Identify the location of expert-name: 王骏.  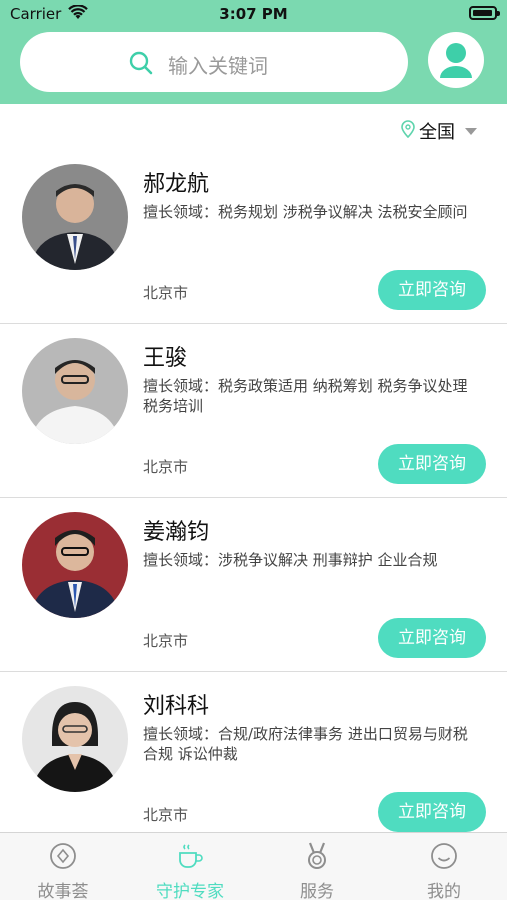
(165, 358).